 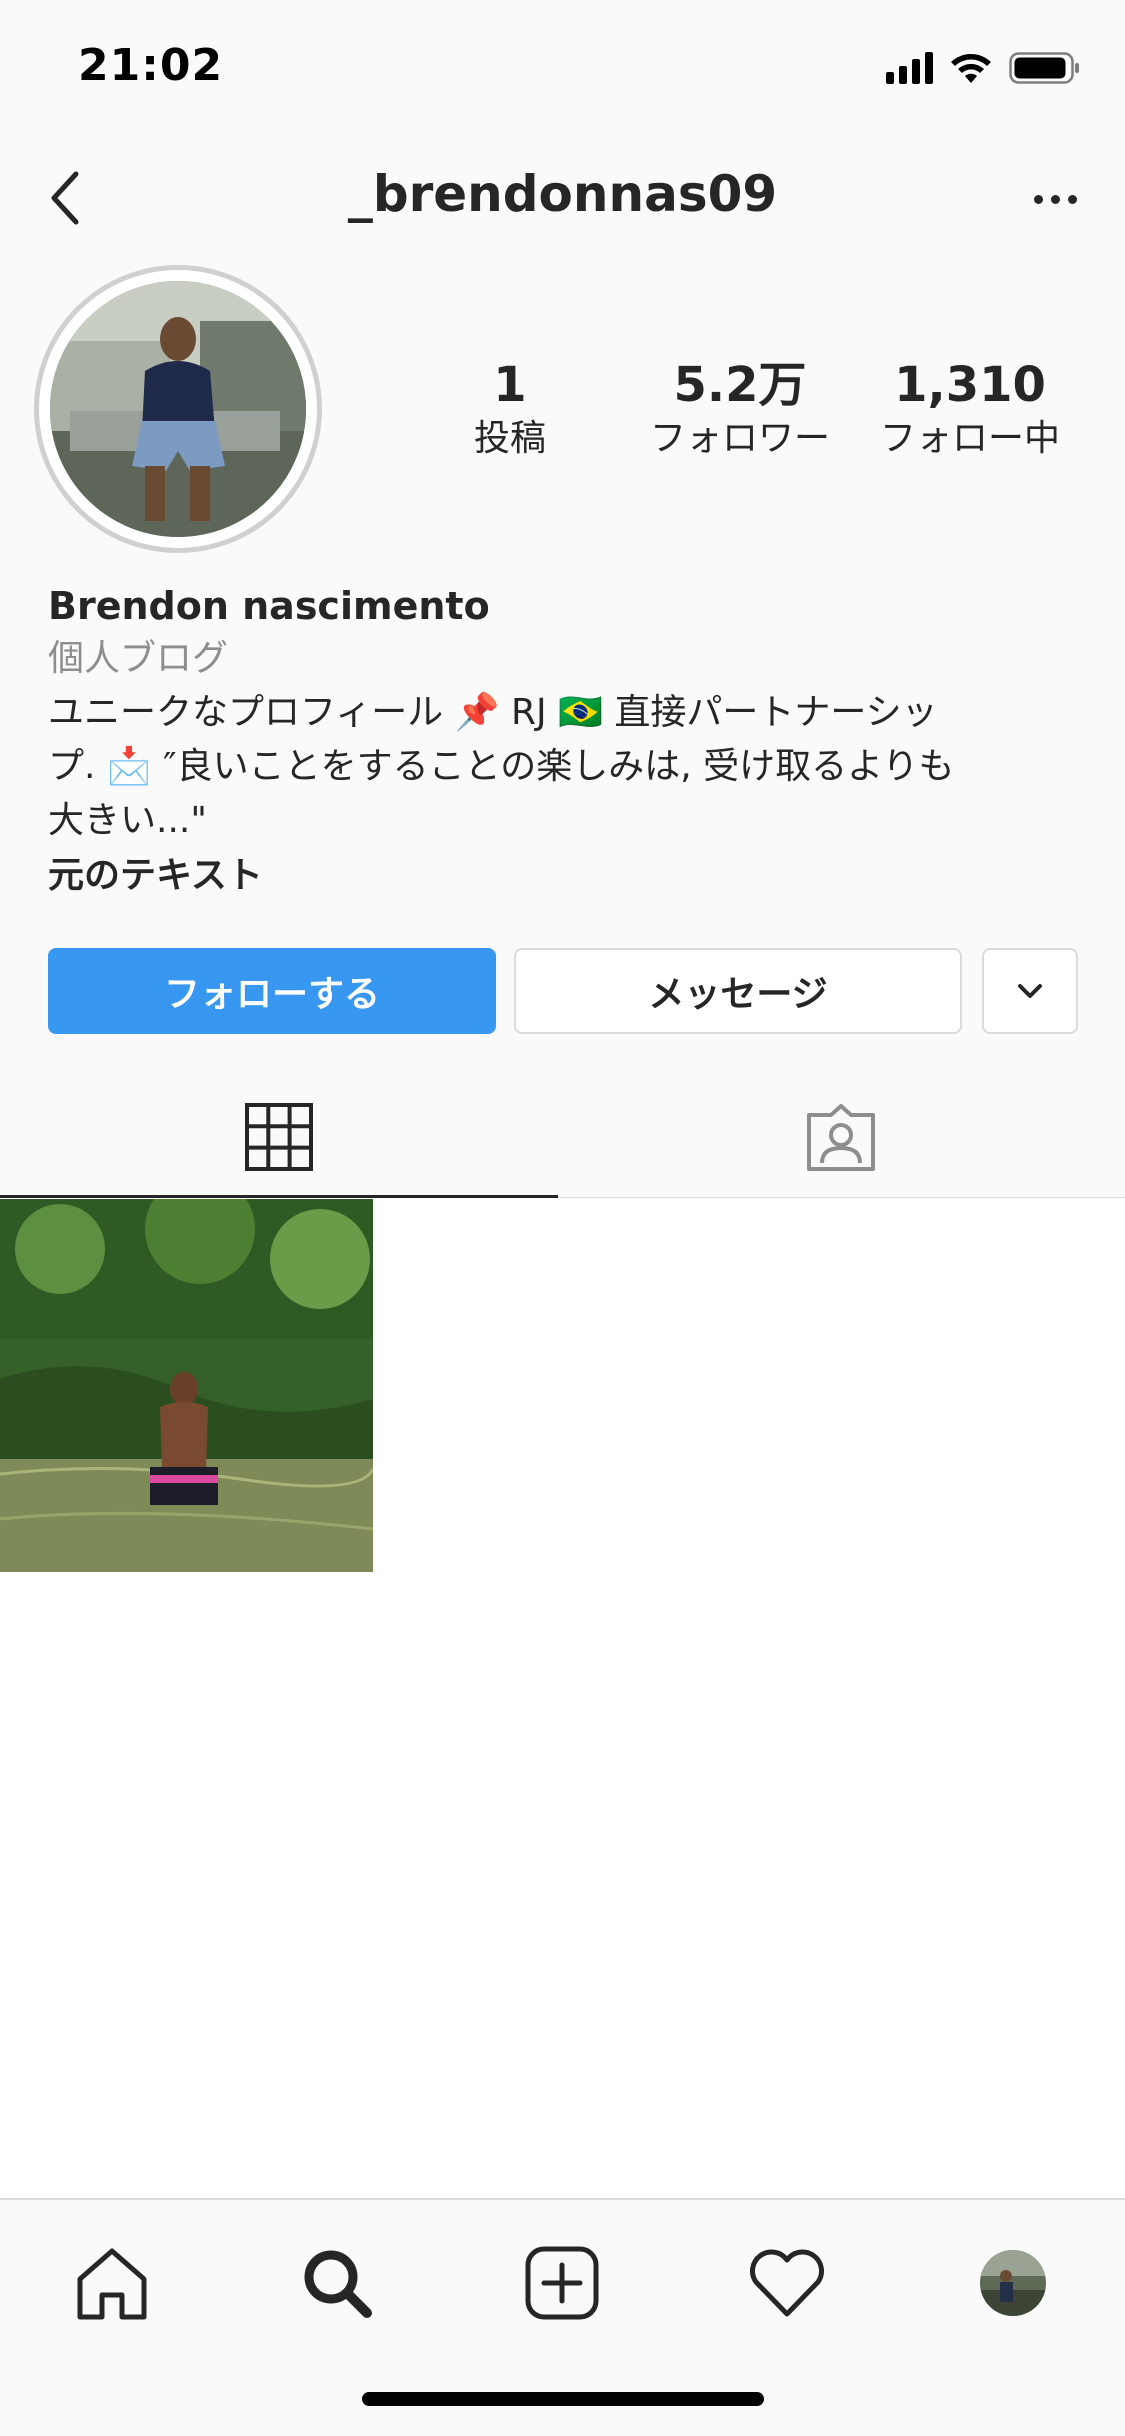 I want to click on more-horizontal-icon, so click(x=1038, y=199).